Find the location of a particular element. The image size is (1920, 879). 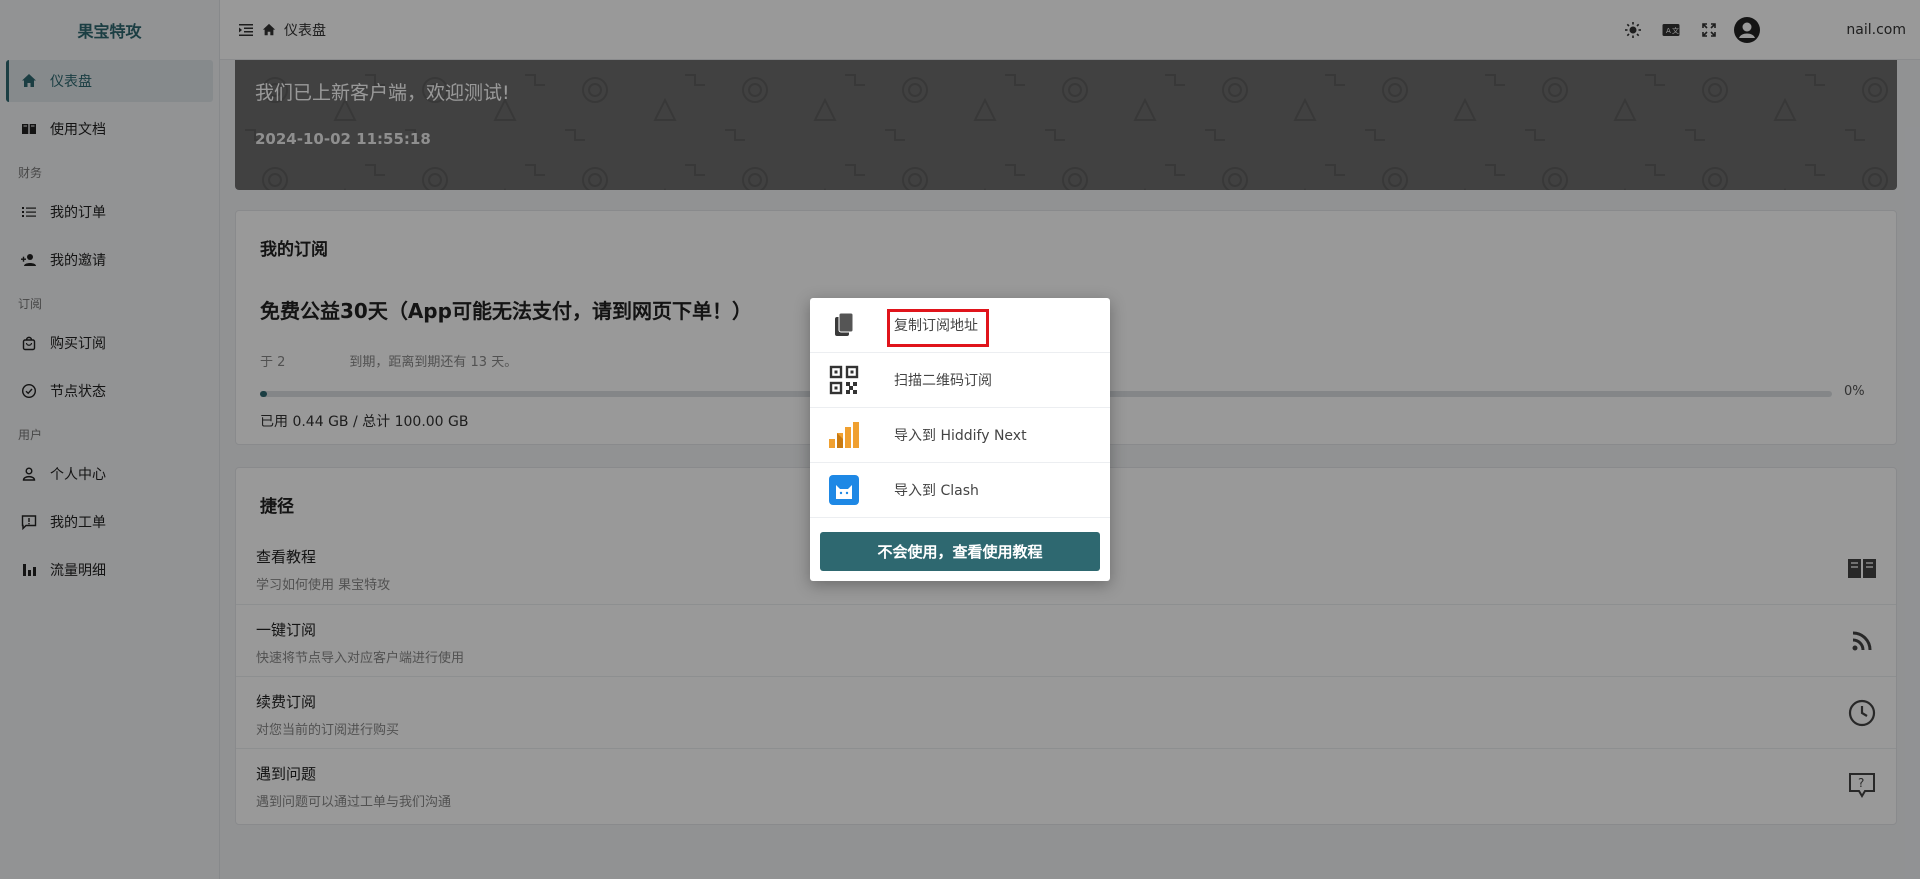

highlight-box is located at coordinates (938, 328).